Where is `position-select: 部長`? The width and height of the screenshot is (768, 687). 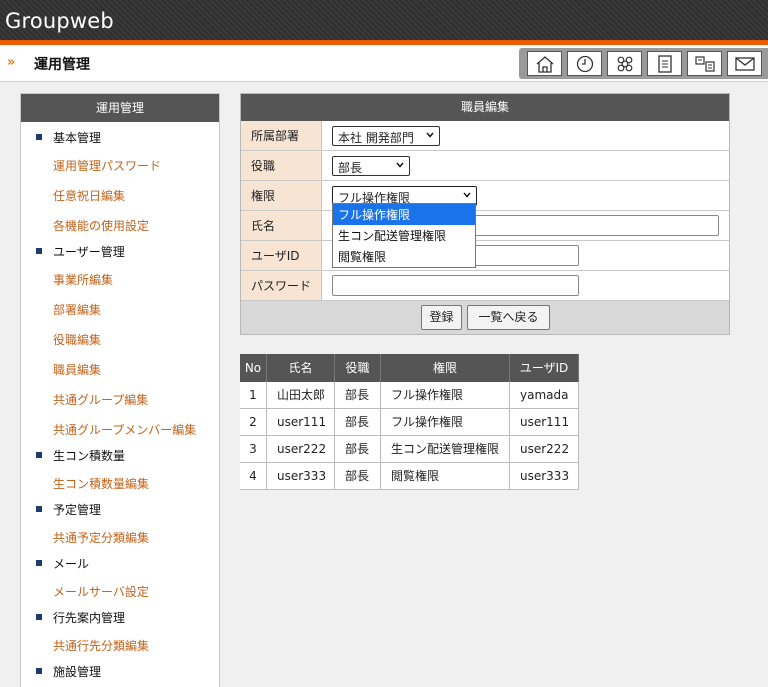
position-select: 部長 is located at coordinates (371, 166).